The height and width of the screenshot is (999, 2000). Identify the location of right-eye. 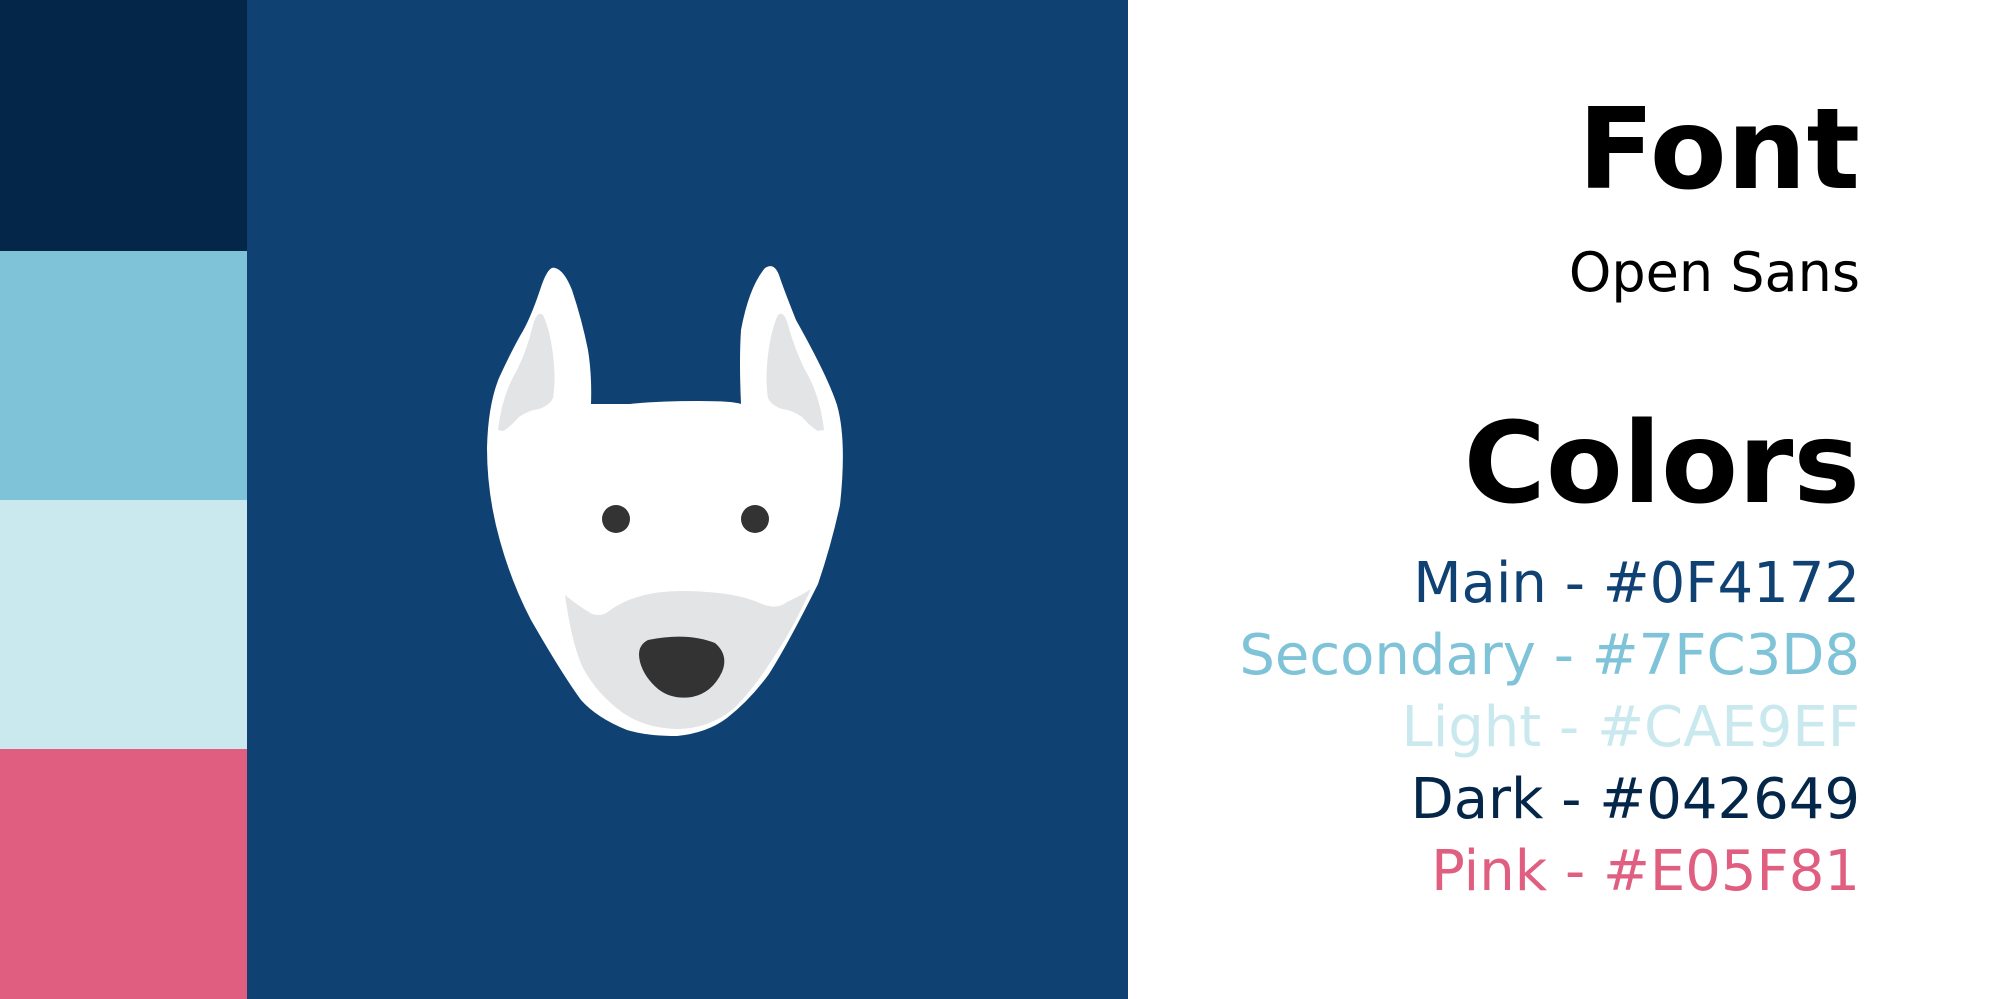
(755, 519).